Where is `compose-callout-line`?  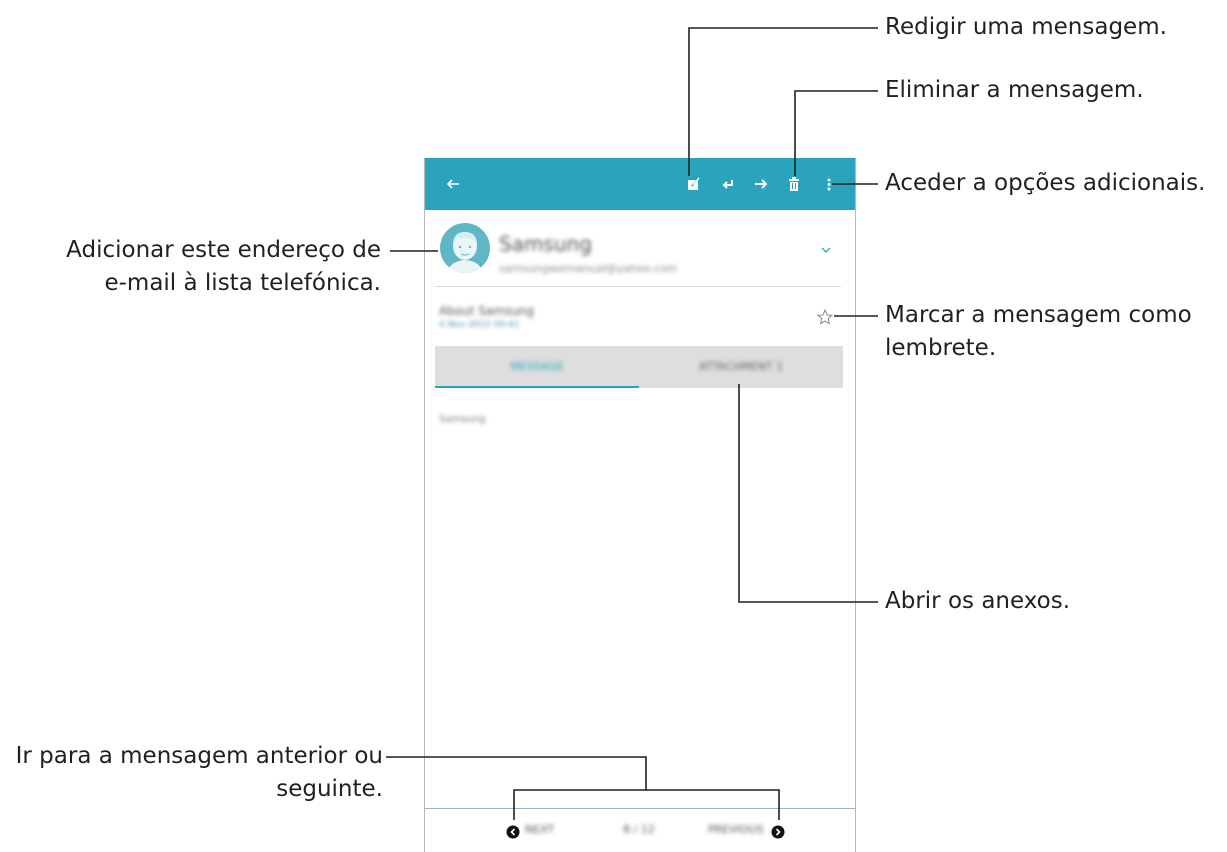 compose-callout-line is located at coordinates (783, 101).